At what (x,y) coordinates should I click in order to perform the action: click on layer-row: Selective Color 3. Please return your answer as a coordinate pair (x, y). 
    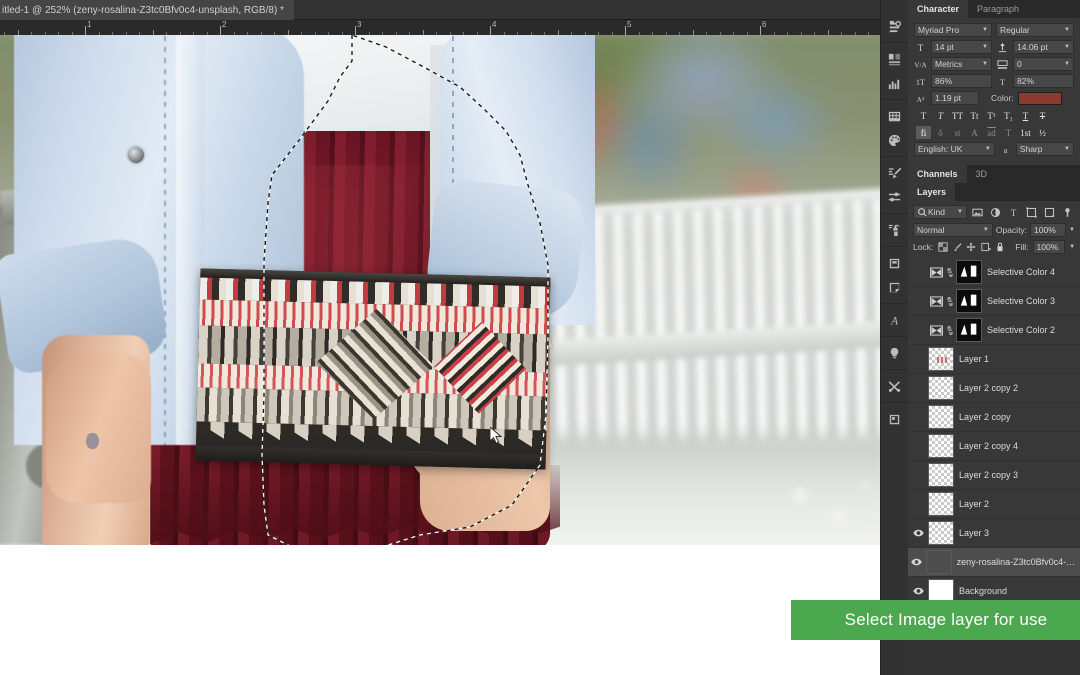
    Looking at the image, I should click on (994, 301).